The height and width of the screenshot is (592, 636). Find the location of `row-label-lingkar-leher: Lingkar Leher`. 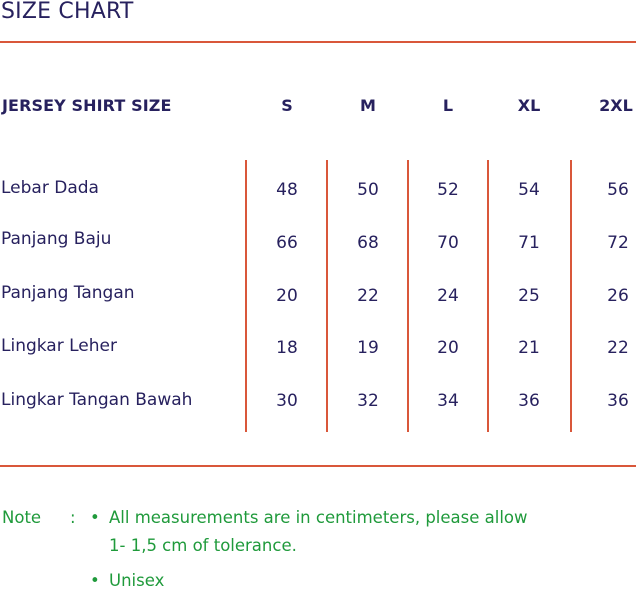

row-label-lingkar-leher: Lingkar Leher is located at coordinates (59, 346).